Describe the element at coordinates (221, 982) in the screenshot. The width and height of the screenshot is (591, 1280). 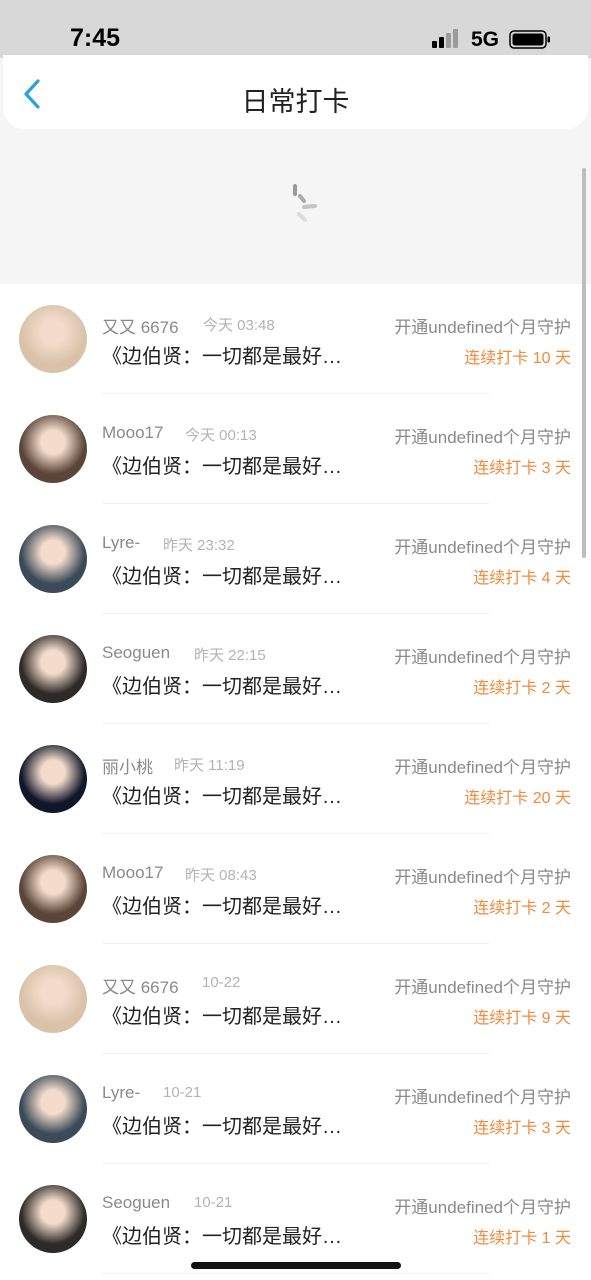
I see `post-time: 10-22` at that location.